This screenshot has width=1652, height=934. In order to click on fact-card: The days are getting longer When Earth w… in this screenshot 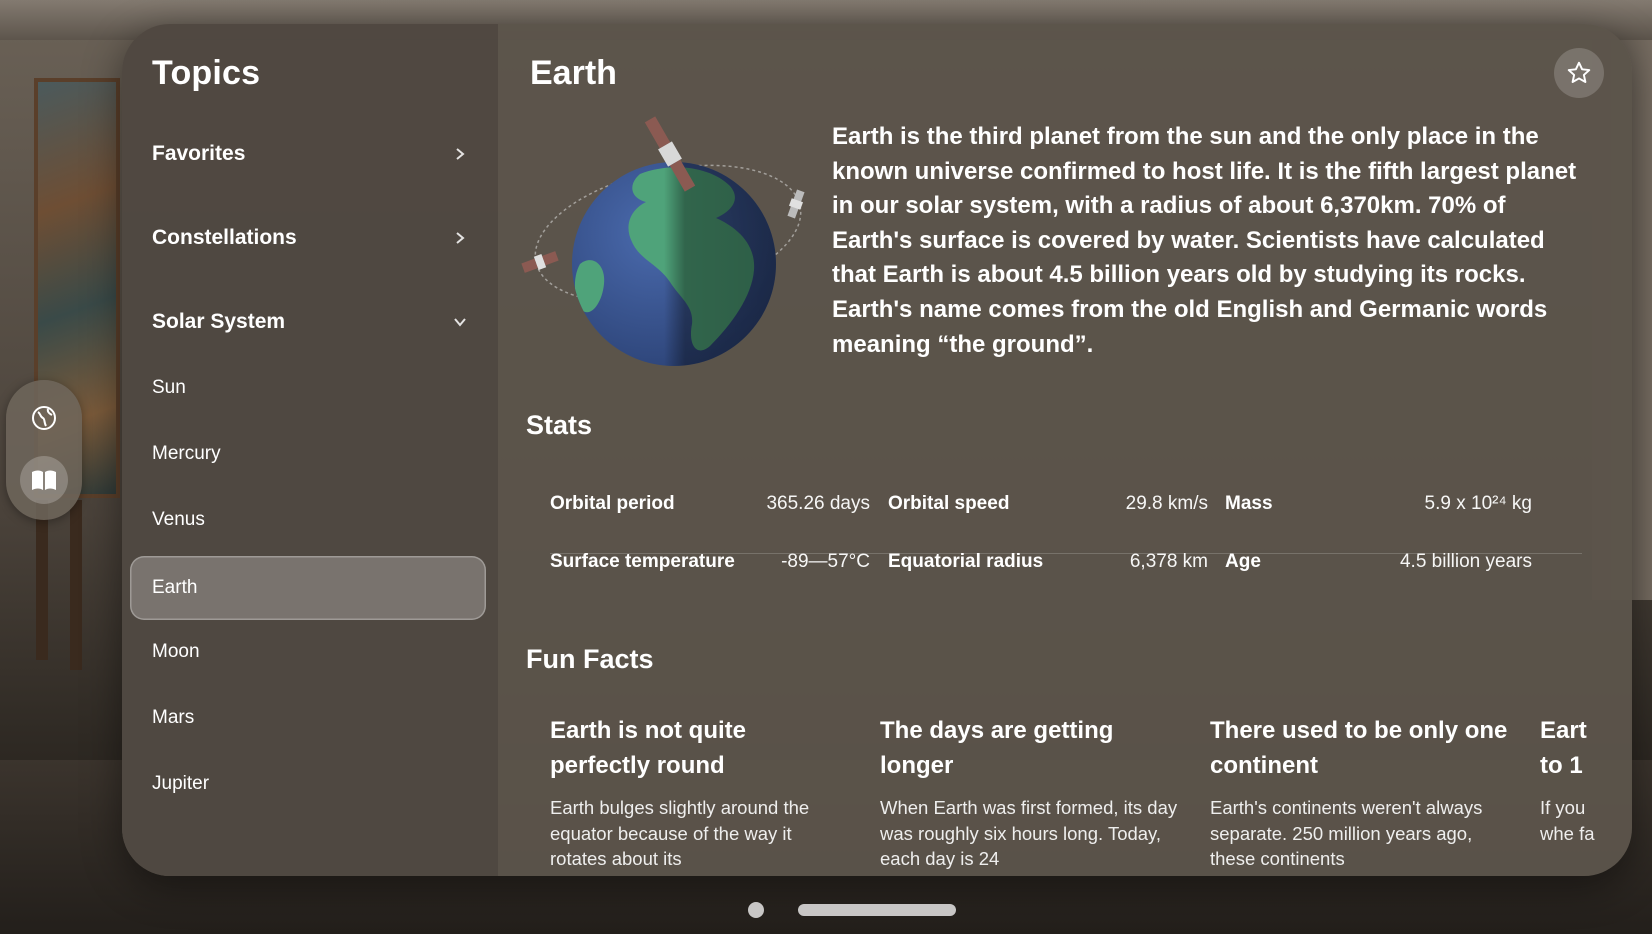, I will do `click(1030, 793)`.